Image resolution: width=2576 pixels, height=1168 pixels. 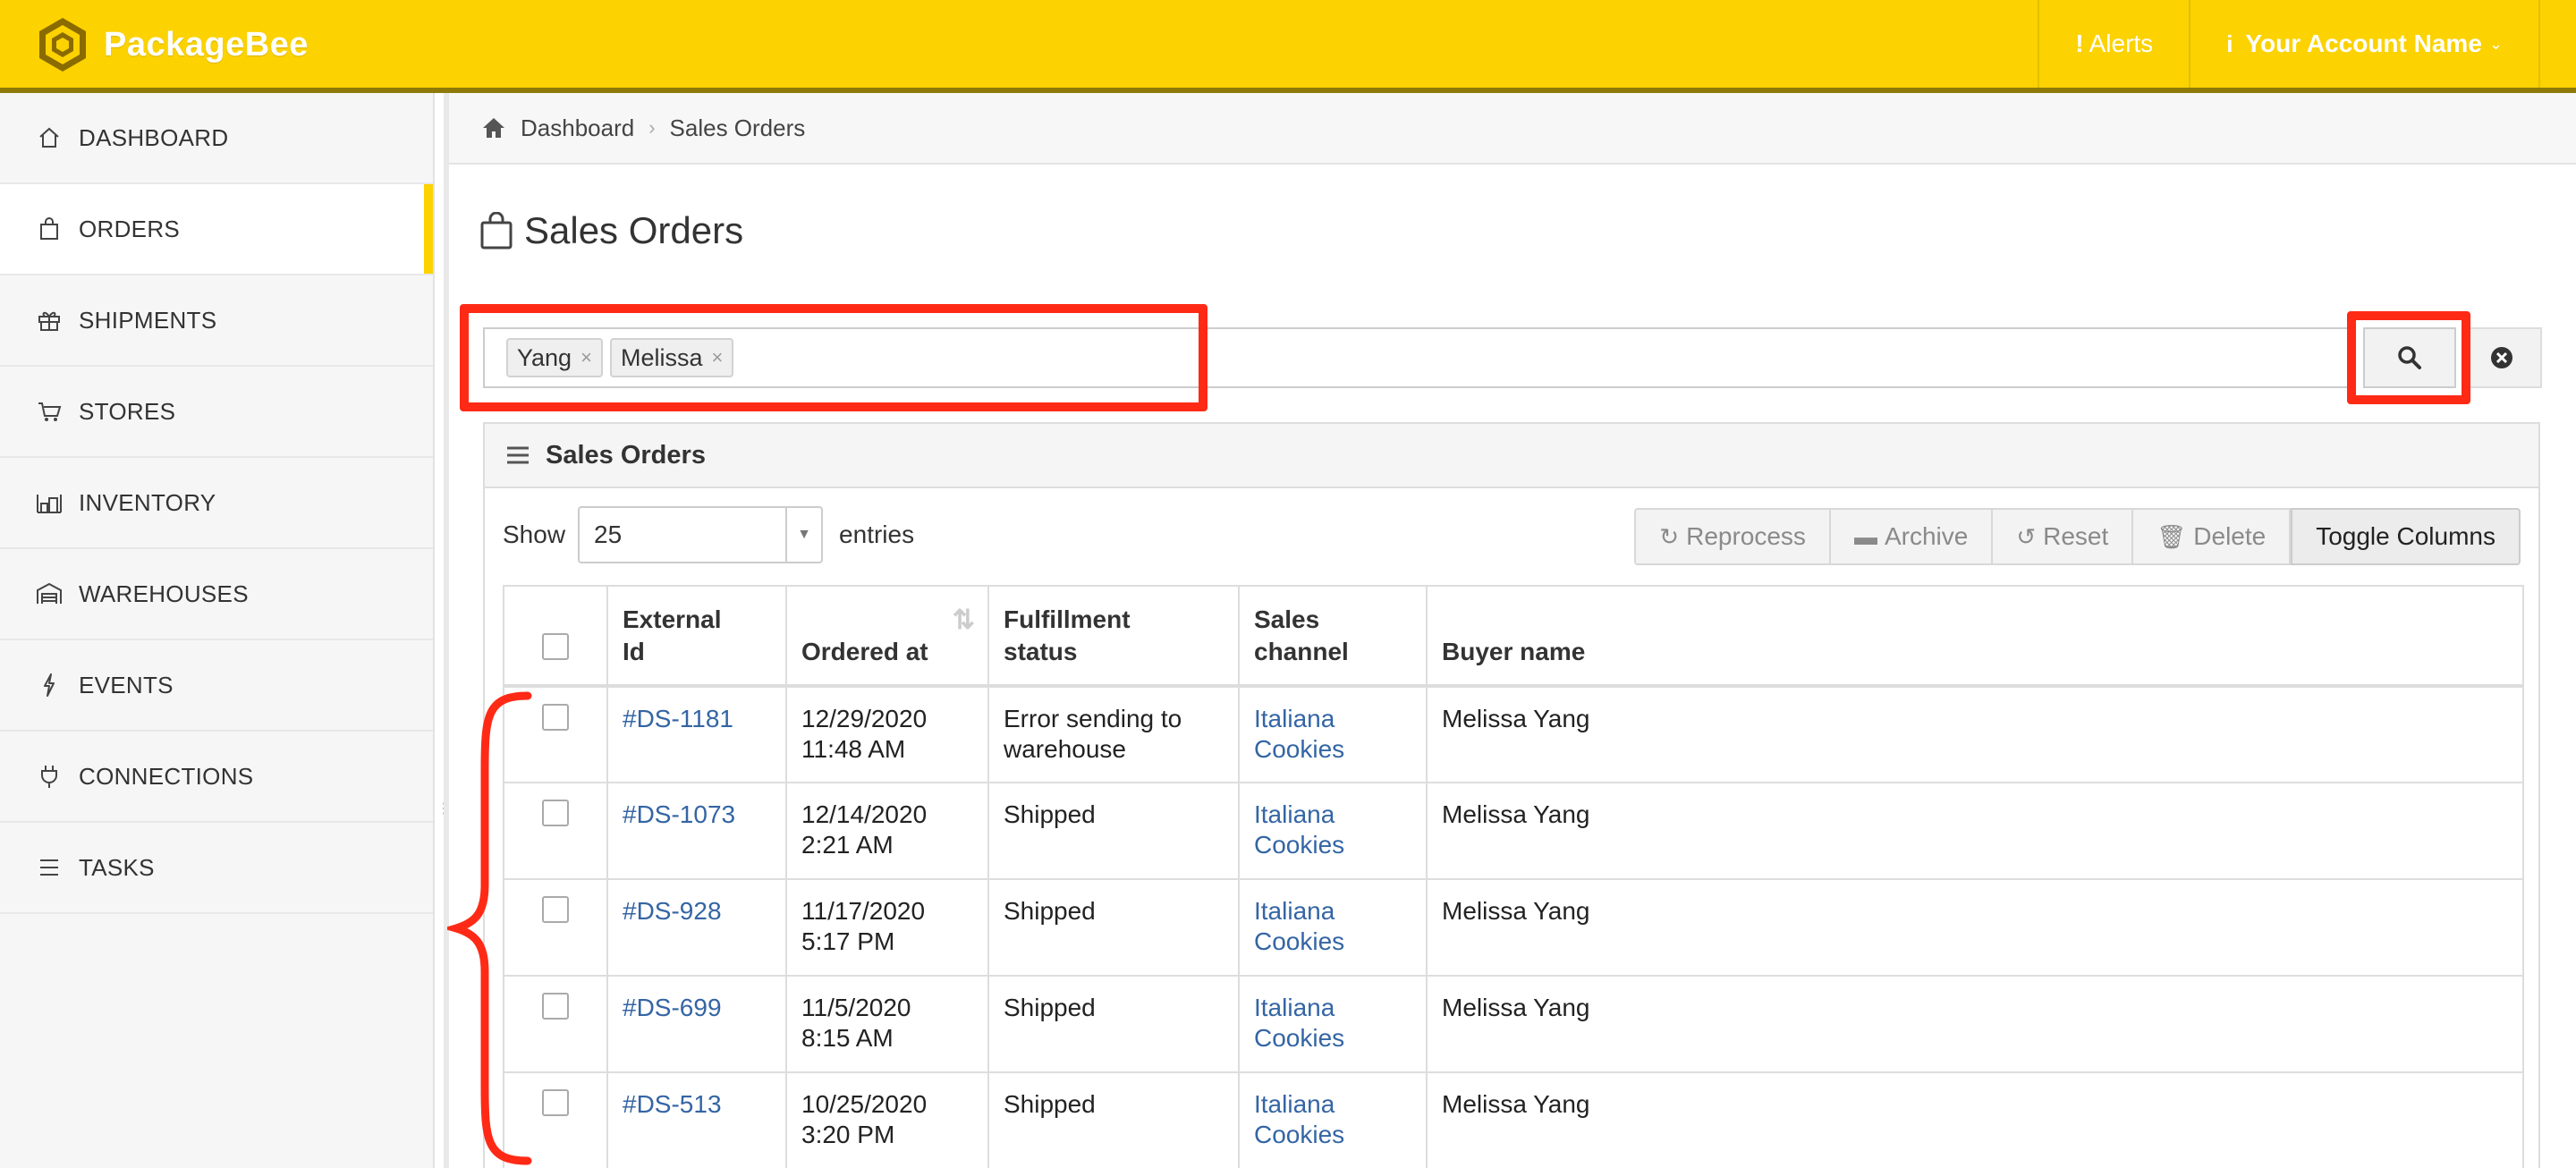 What do you see at coordinates (216, 321) in the screenshot?
I see `sidebar-item-shipments: SHIPMENTS` at bounding box center [216, 321].